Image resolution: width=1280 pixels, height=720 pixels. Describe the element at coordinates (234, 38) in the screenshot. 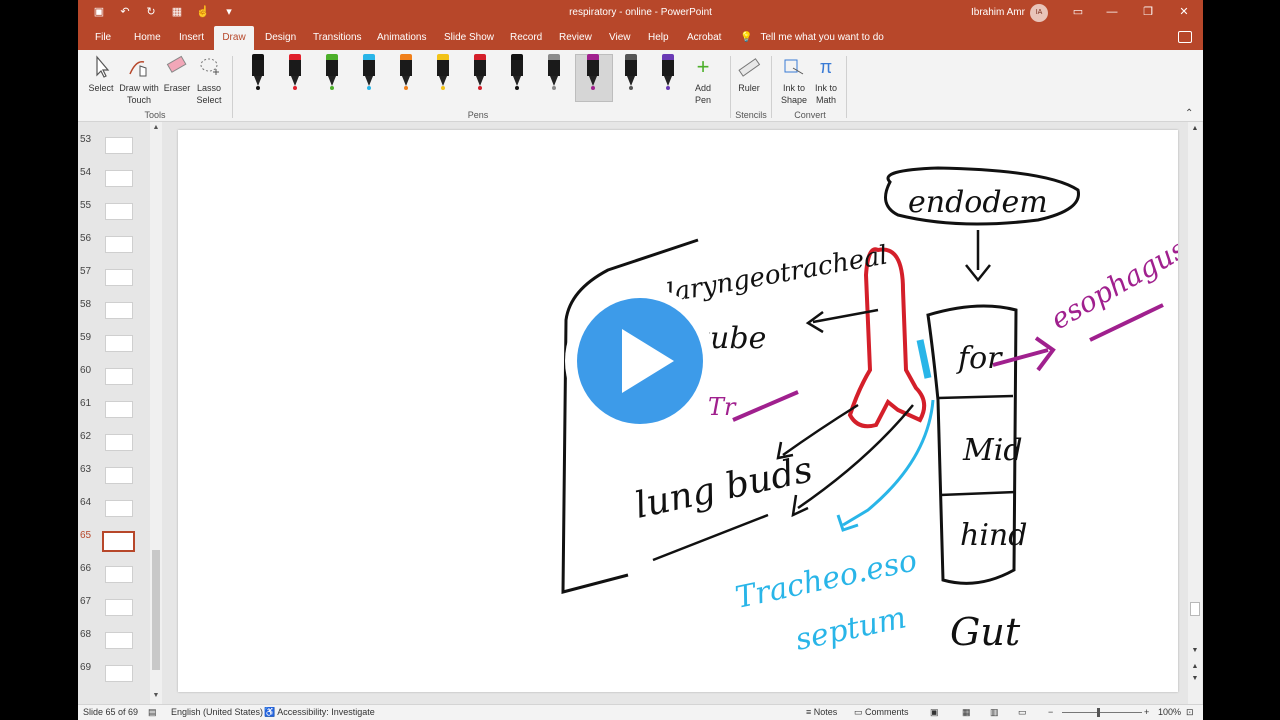

I see `tab-draw: Draw` at that location.